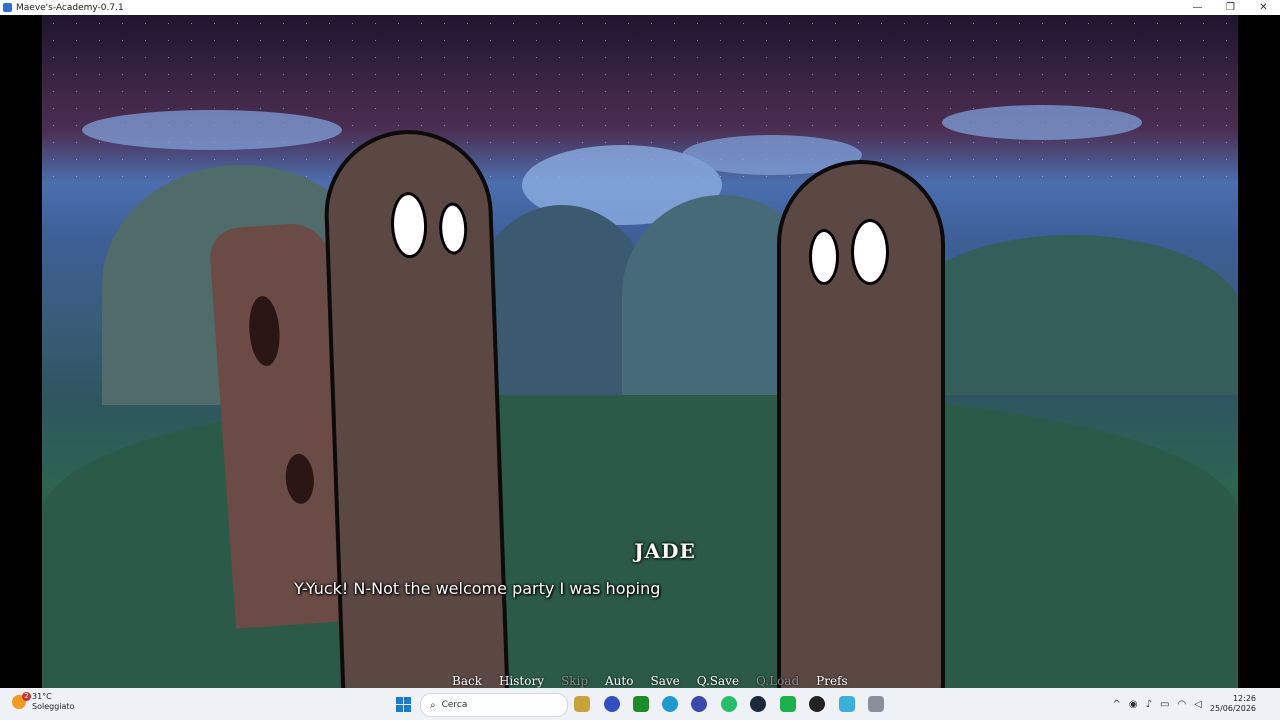 The width and height of the screenshot is (1280, 720). What do you see at coordinates (1263, 7) in the screenshot?
I see `close-button: ✕` at bounding box center [1263, 7].